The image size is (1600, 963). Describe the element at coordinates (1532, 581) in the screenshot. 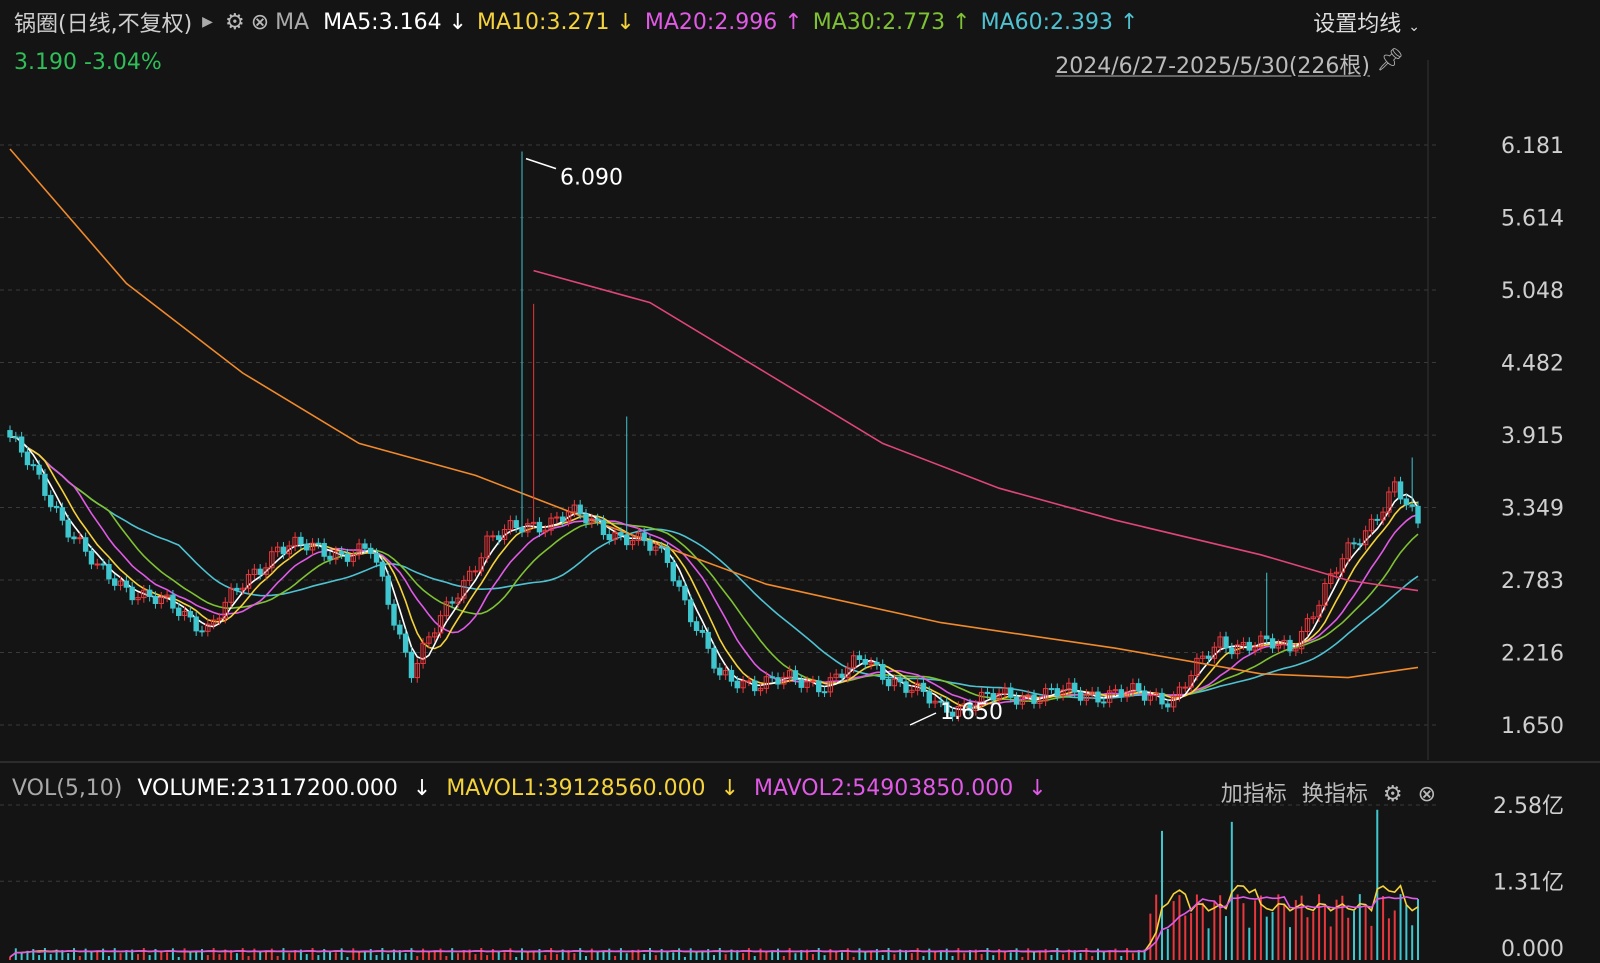

I see `price-tick-label: 2.783` at that location.